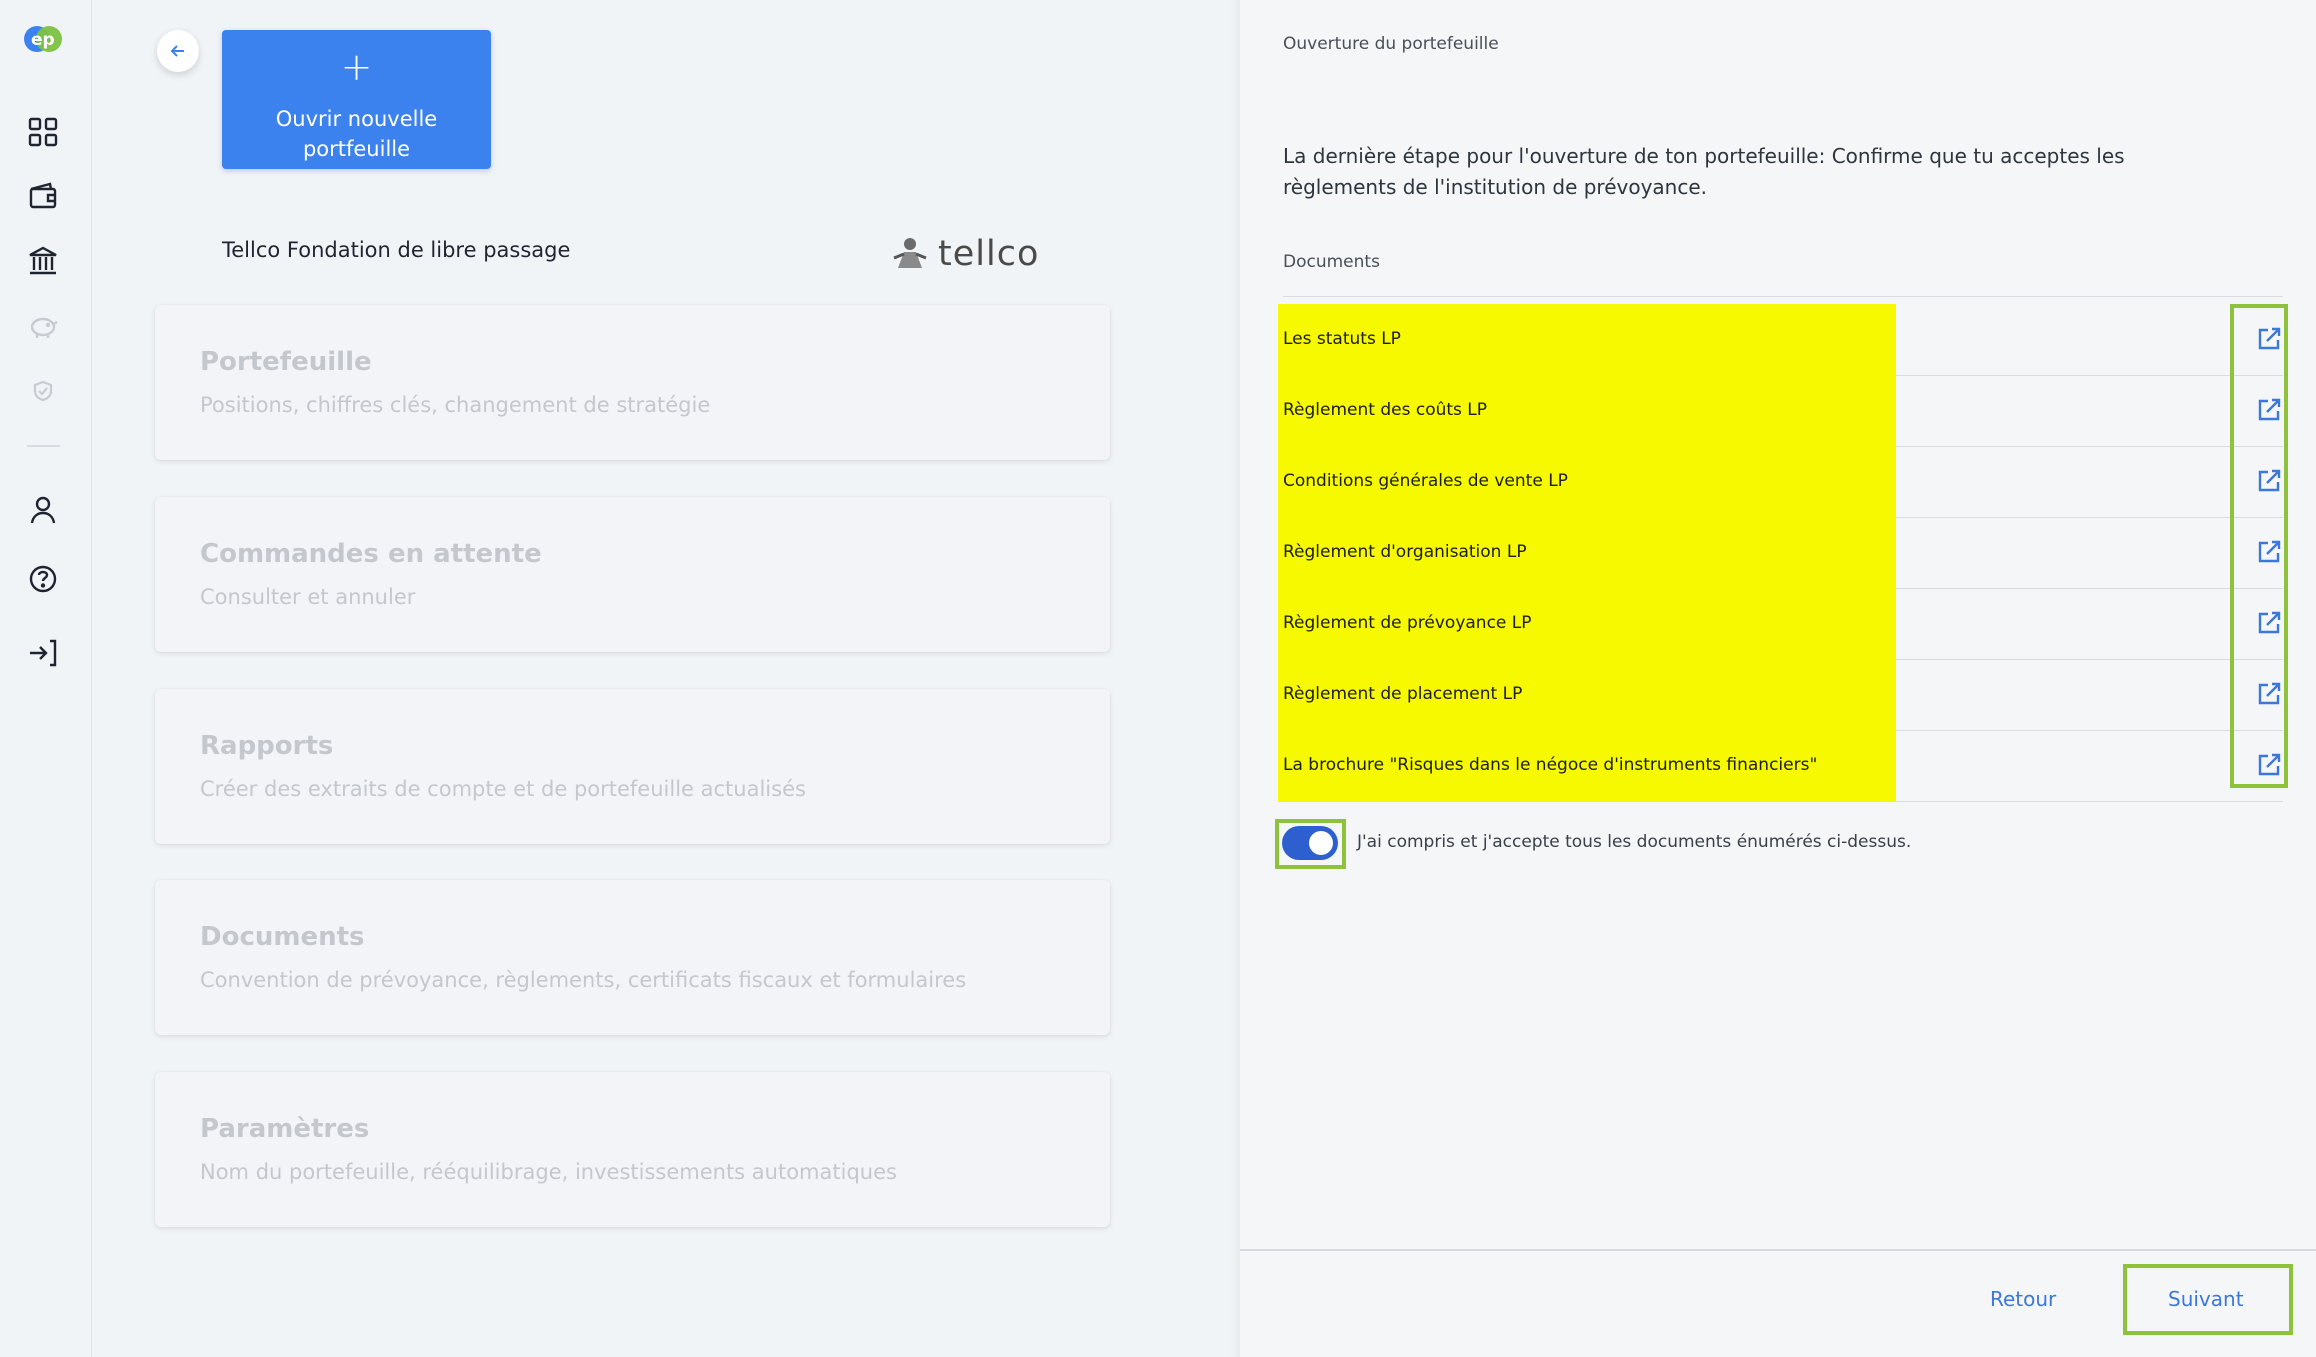 Image resolution: width=2316 pixels, height=1357 pixels. Describe the element at coordinates (1780, 624) in the screenshot. I see `document-row: Règlement de prévoyance LP` at that location.